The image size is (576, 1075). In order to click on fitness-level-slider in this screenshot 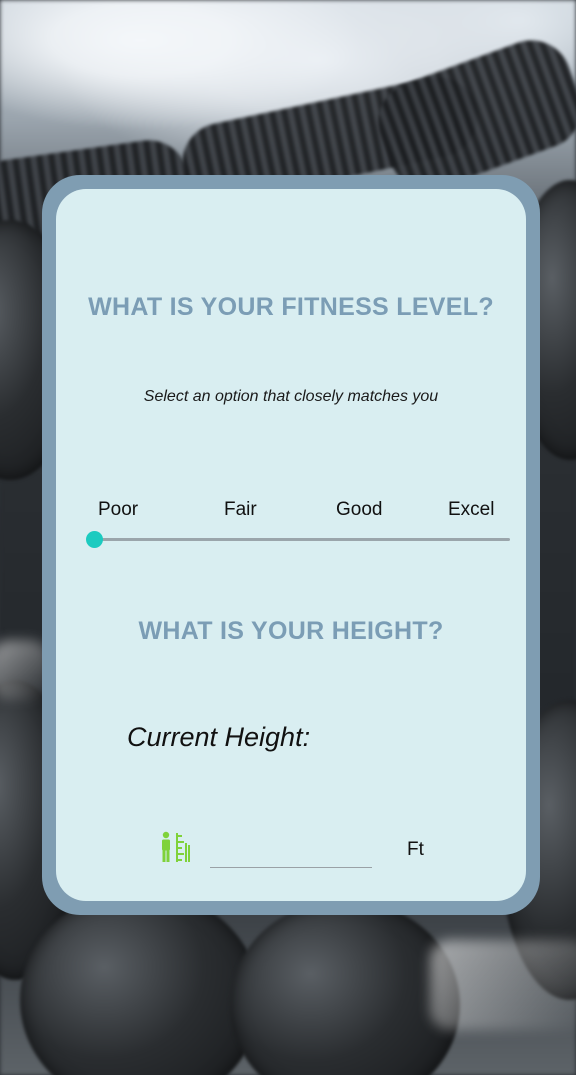, I will do `click(298, 540)`.